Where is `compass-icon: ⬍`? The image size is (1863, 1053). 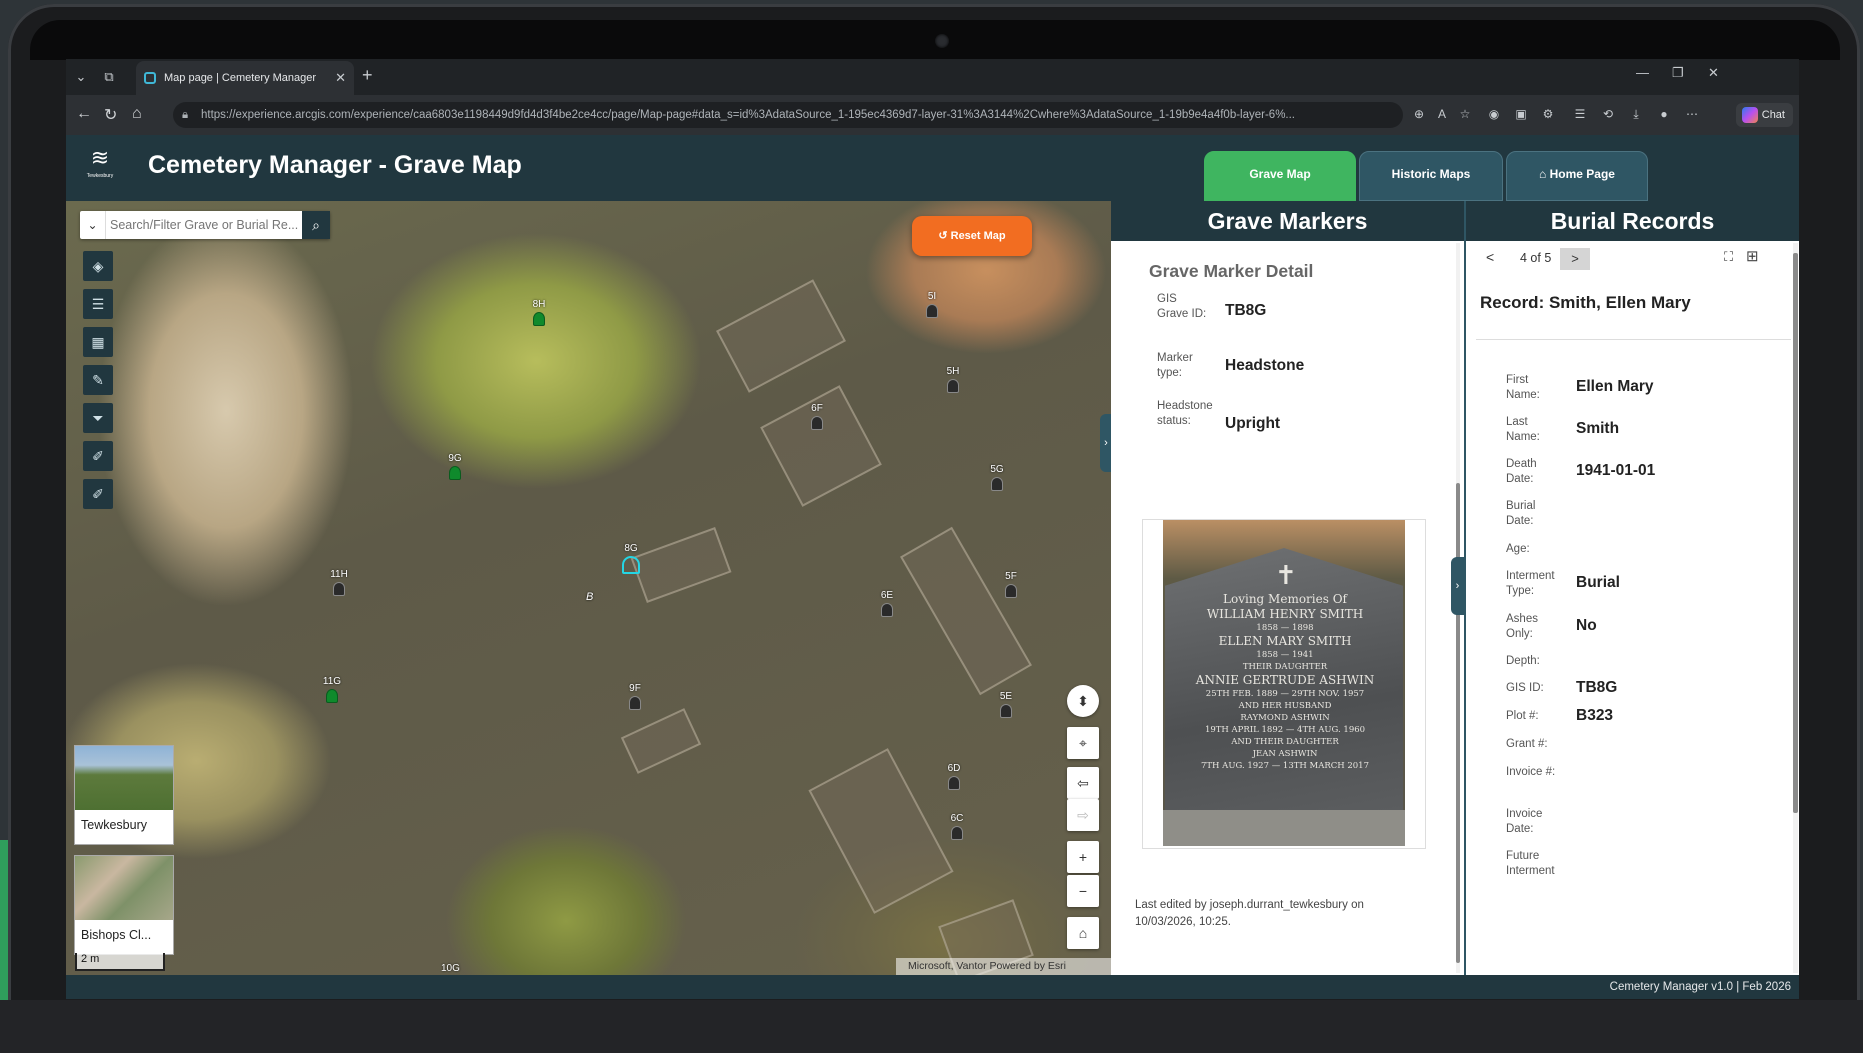 compass-icon: ⬍ is located at coordinates (1083, 701).